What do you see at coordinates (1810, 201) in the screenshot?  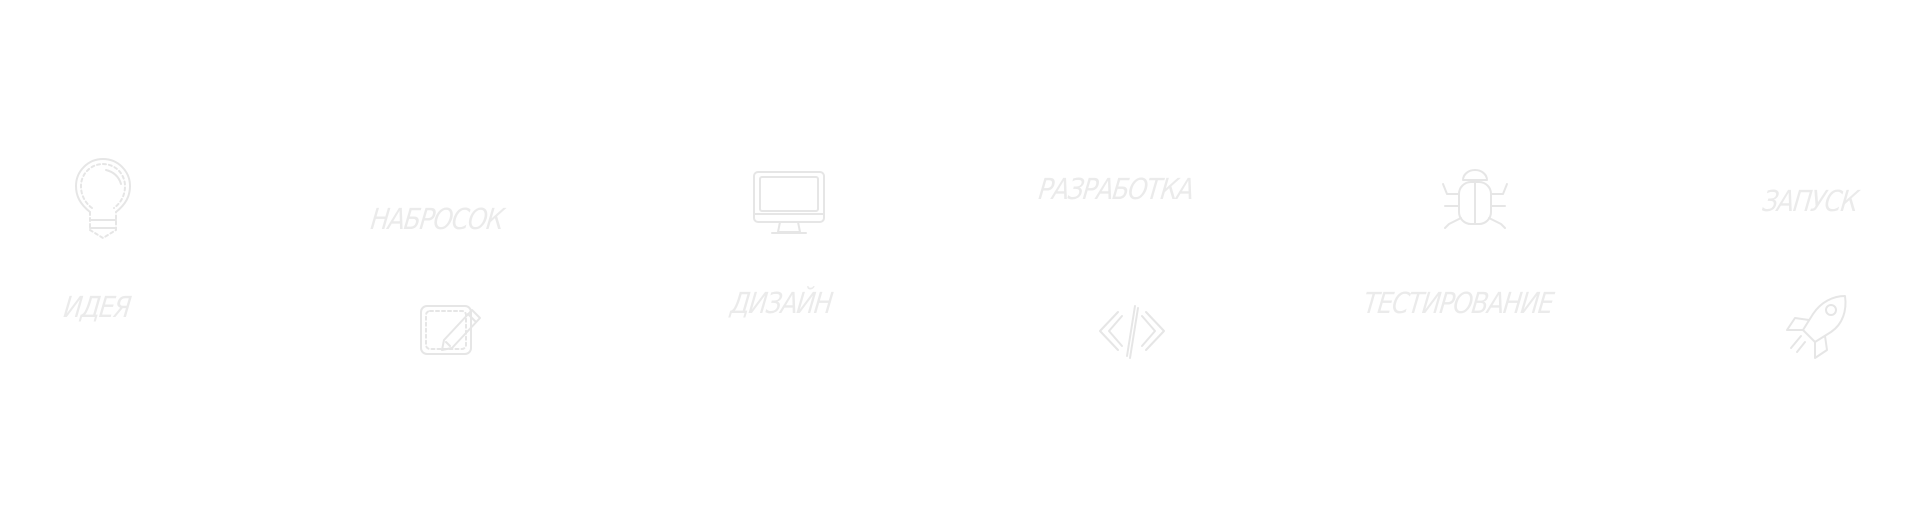 I see `step-label-launch: ЗАПУСК` at bounding box center [1810, 201].